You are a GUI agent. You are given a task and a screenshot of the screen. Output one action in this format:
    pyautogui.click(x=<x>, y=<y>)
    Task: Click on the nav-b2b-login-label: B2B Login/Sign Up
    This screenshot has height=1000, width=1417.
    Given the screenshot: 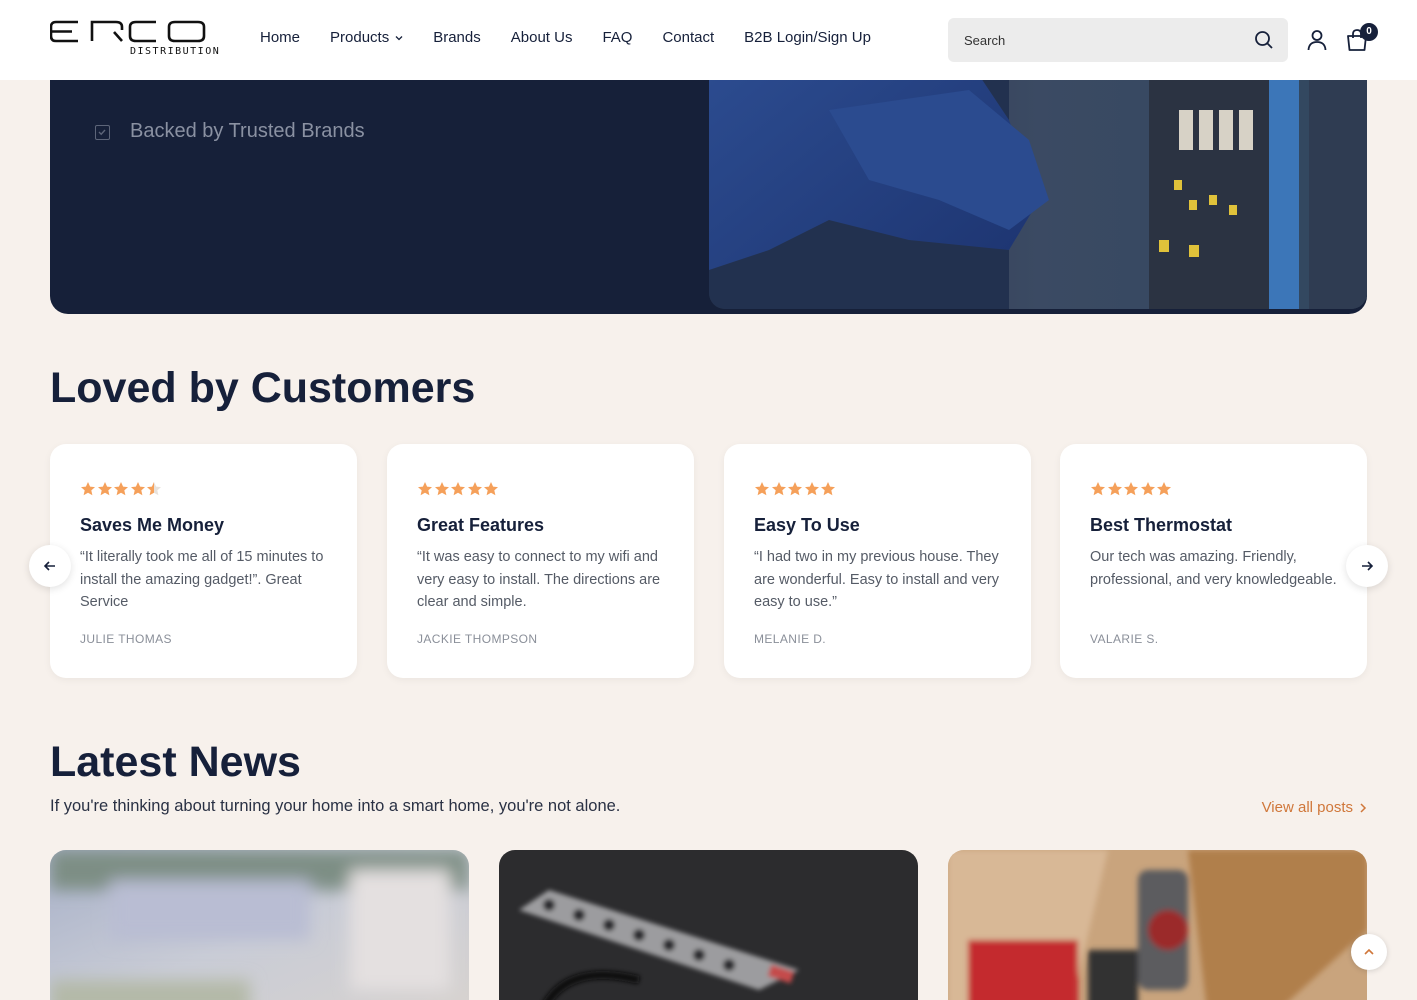 What is the action you would take?
    pyautogui.click(x=807, y=37)
    